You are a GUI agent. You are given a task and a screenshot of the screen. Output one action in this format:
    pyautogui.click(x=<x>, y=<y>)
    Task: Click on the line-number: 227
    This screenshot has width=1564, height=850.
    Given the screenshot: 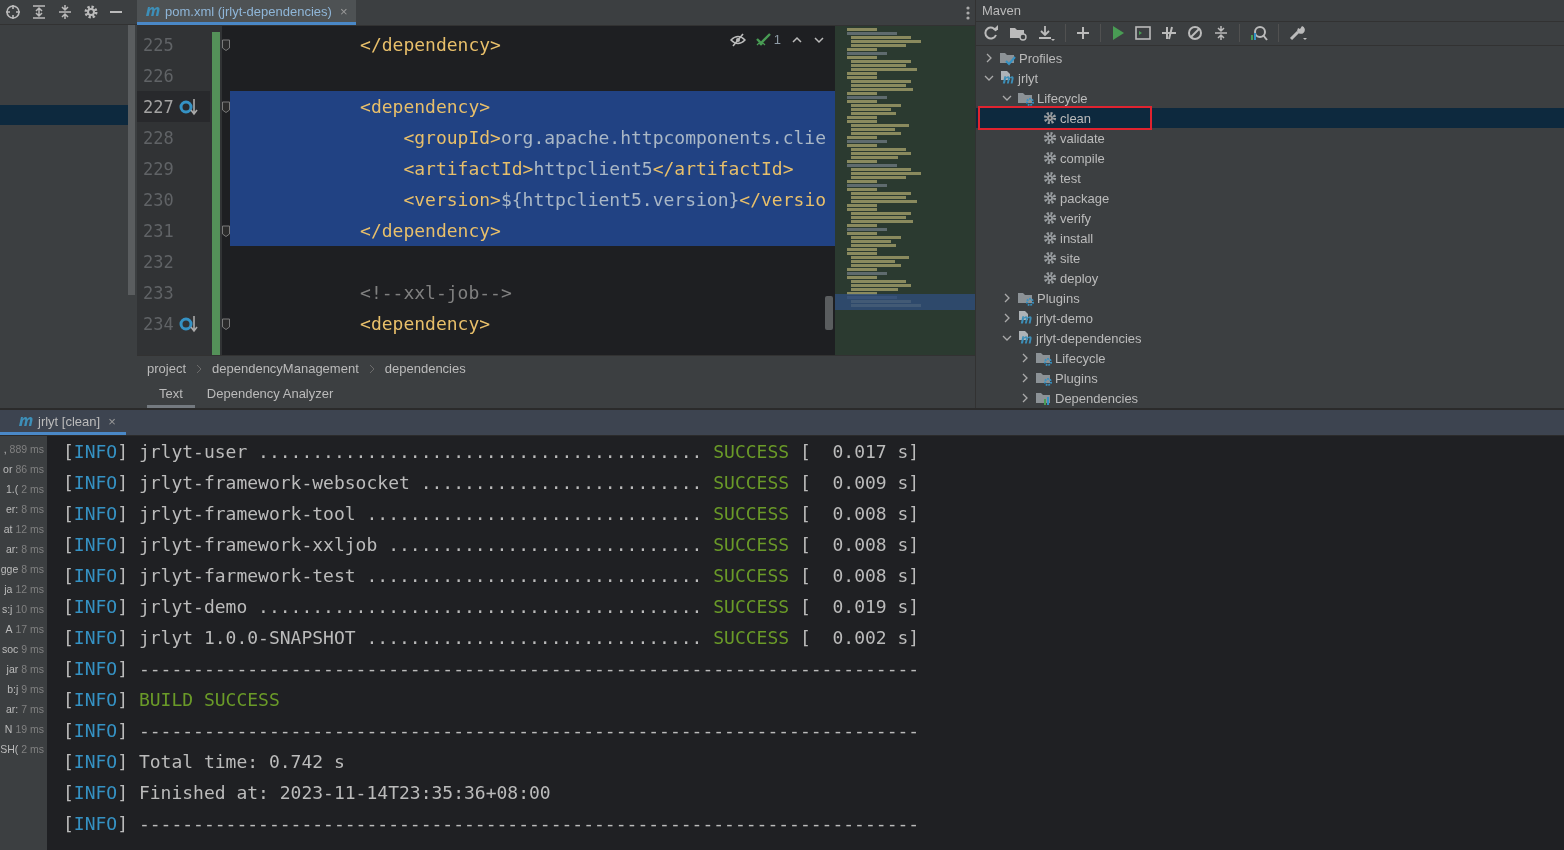 What is the action you would take?
    pyautogui.click(x=158, y=106)
    